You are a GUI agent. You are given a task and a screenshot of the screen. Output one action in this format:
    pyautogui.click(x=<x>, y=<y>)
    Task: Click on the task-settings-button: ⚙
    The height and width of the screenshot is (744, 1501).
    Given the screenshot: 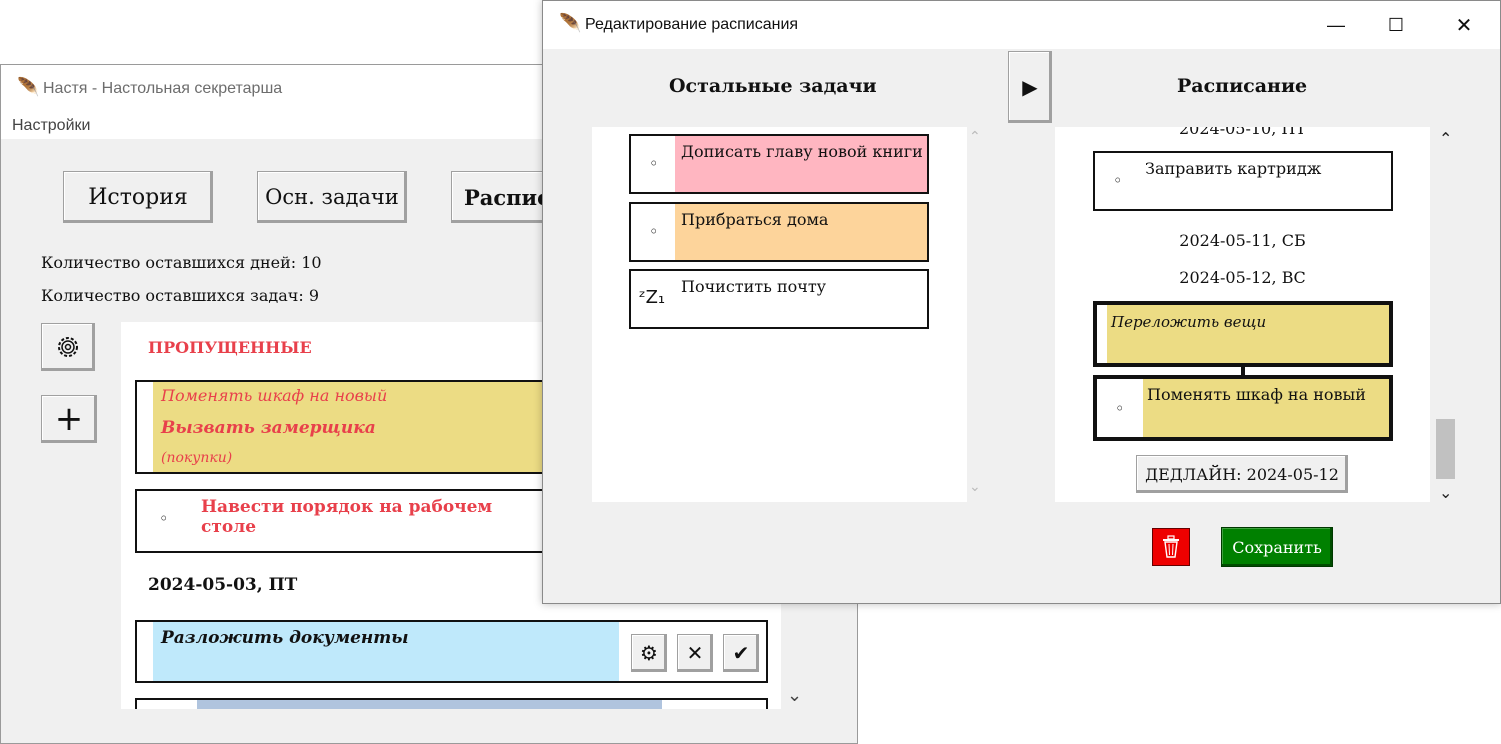 What is the action you would take?
    pyautogui.click(x=649, y=653)
    